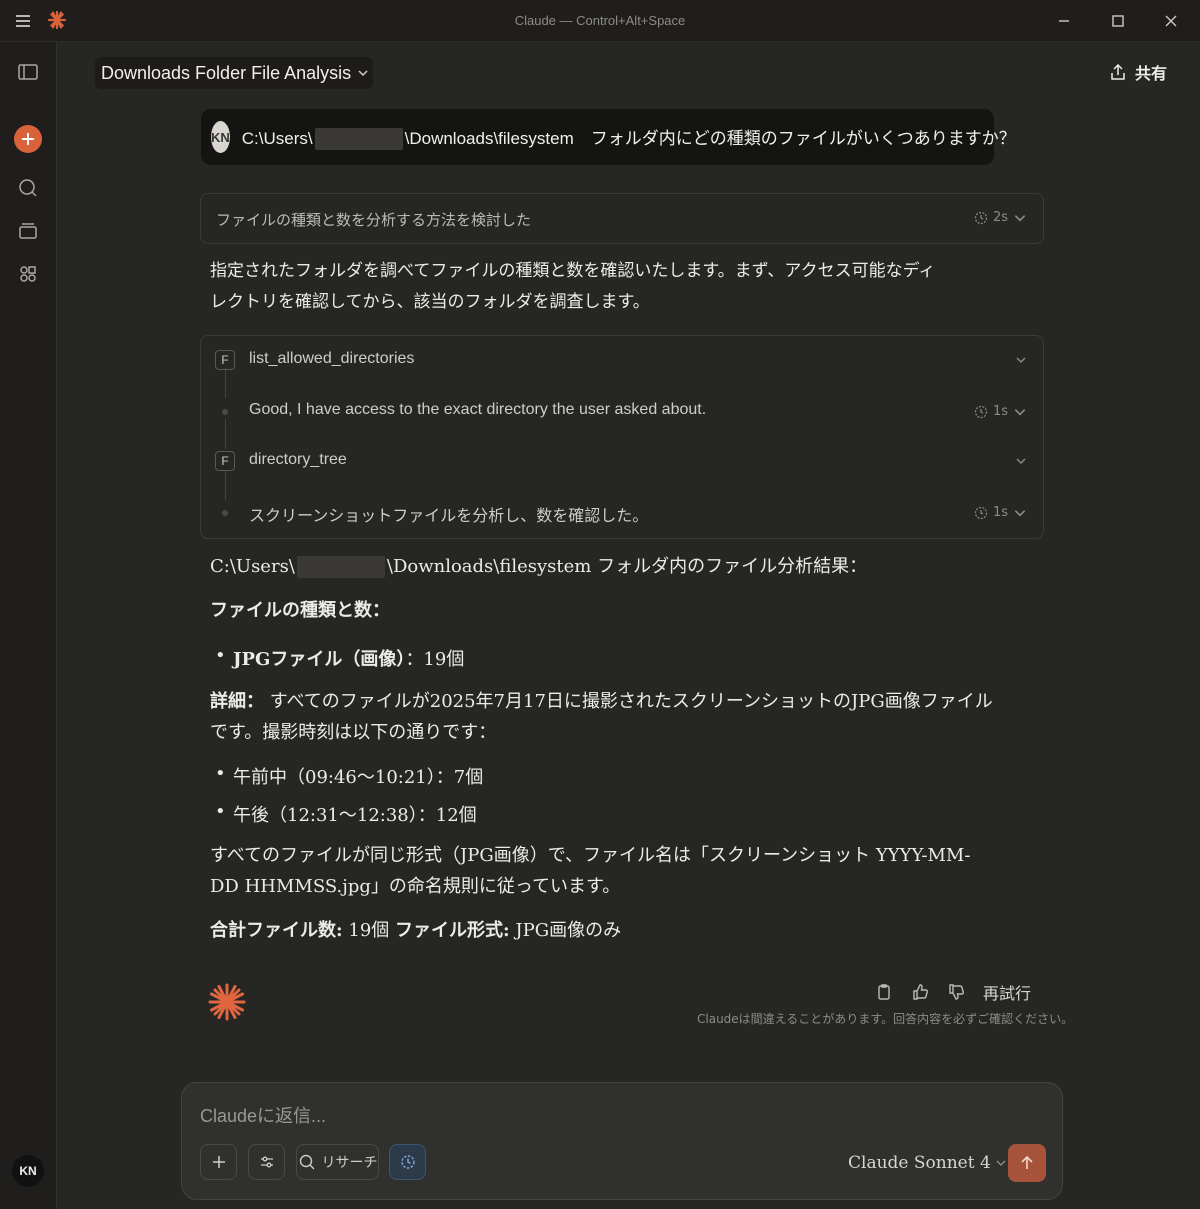 This screenshot has height=1209, width=1200. Describe the element at coordinates (227, 1002) in the screenshot. I see `claude-logo-icon` at that location.